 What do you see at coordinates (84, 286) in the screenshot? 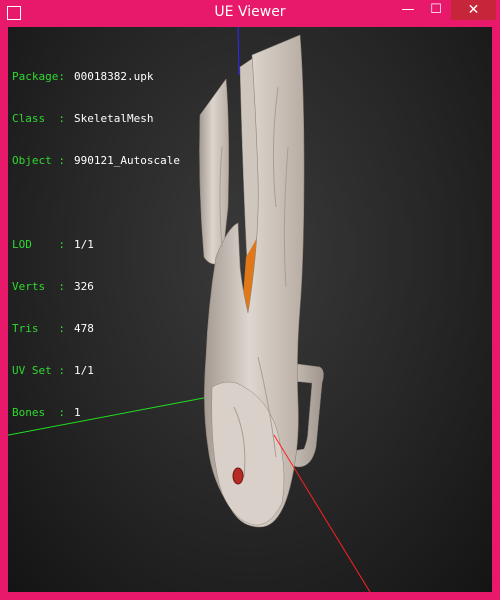
I see `verts-value: 326` at bounding box center [84, 286].